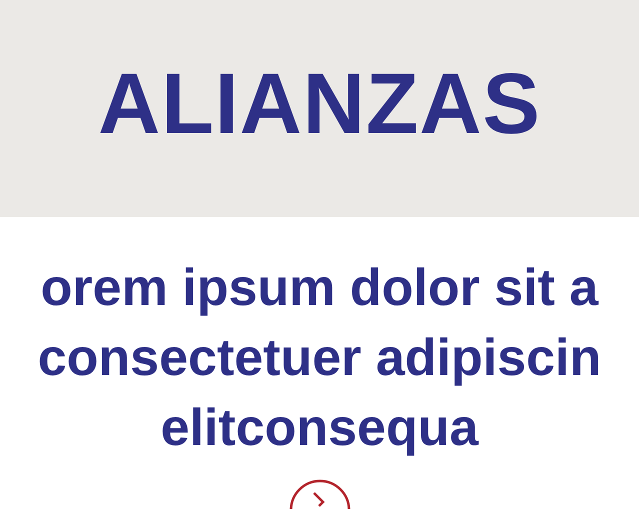 The image size is (639, 512). Describe the element at coordinates (319, 104) in the screenshot. I see `page-title: ALIANZAS` at that location.